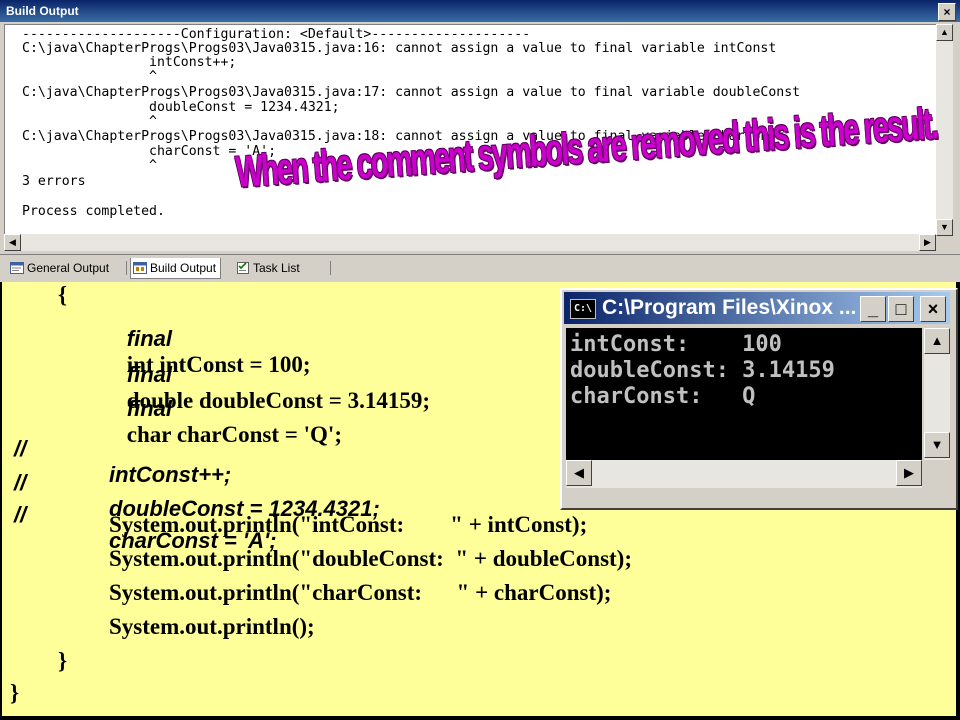  What do you see at coordinates (676, 344) in the screenshot?
I see `console-line: intConst: 100` at bounding box center [676, 344].